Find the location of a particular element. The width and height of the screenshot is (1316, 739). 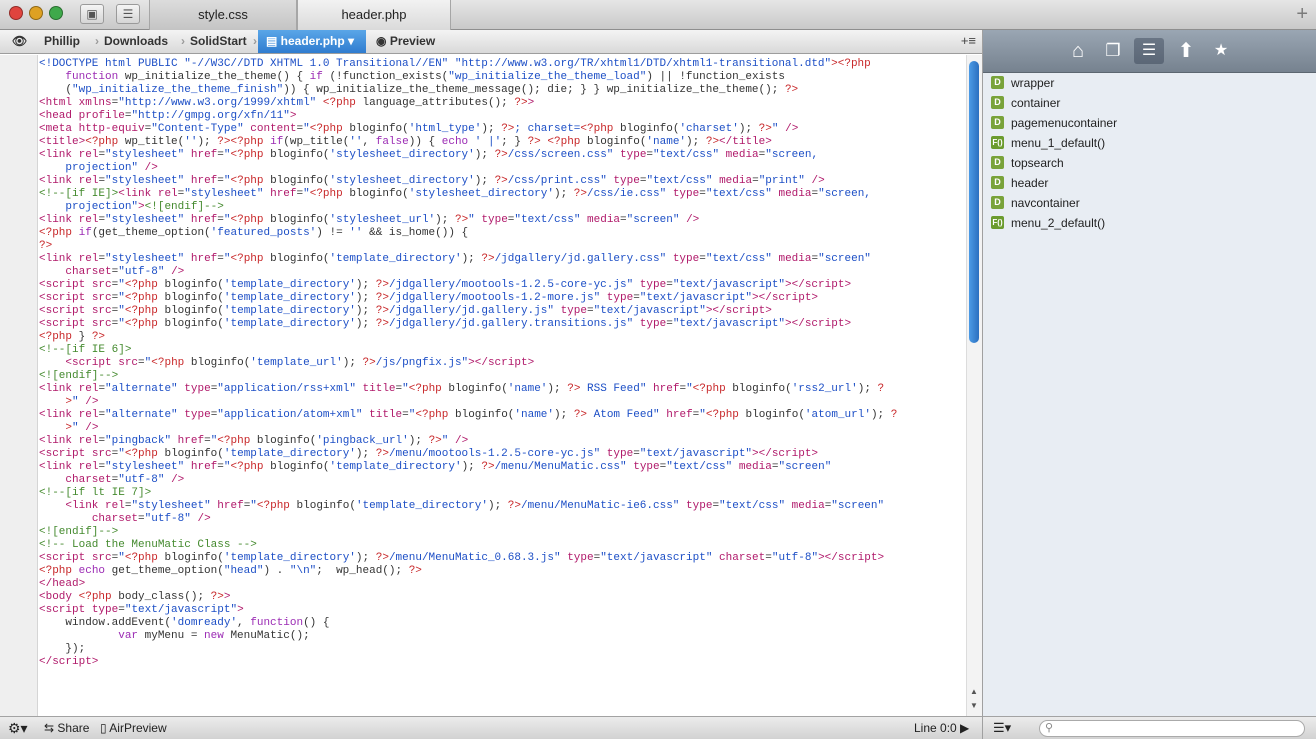

code-line: 36</head> is located at coordinates (502, 584).